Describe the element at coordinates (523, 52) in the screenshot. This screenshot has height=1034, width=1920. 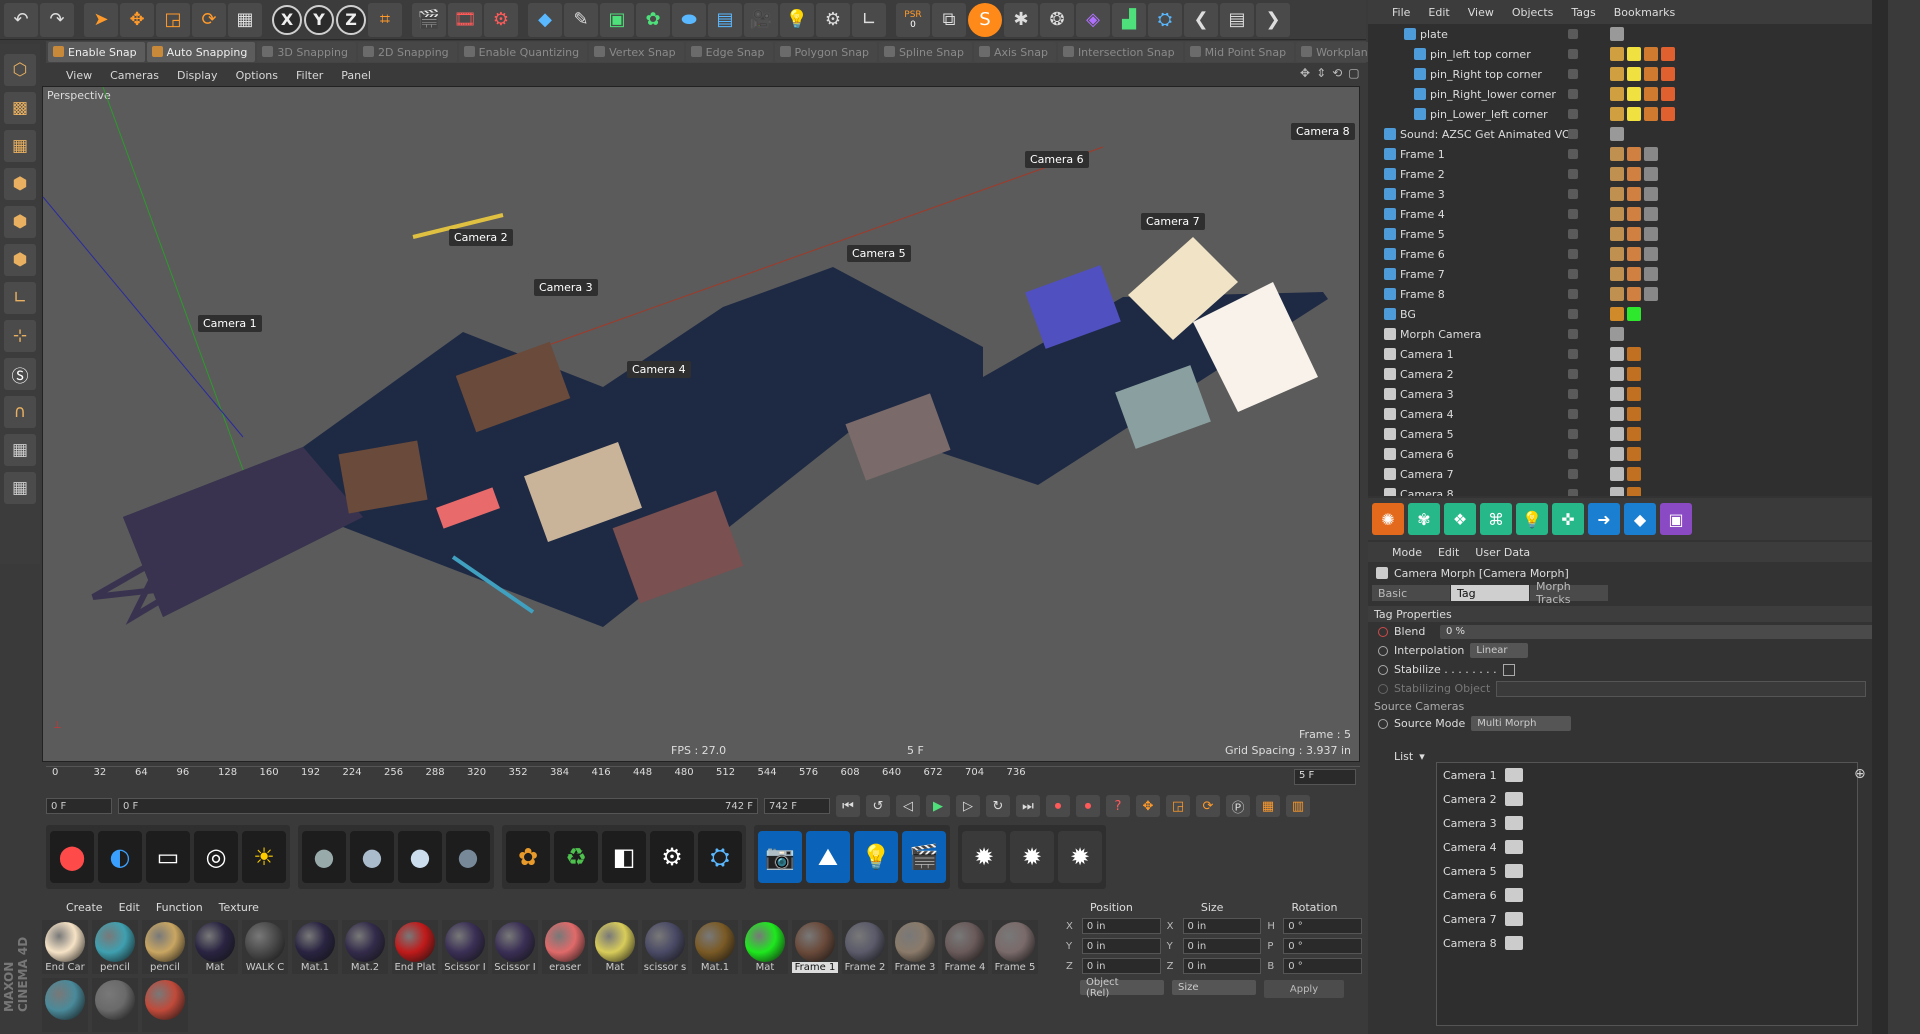
I see `snap-toggle-4: Enable Quantizing` at that location.